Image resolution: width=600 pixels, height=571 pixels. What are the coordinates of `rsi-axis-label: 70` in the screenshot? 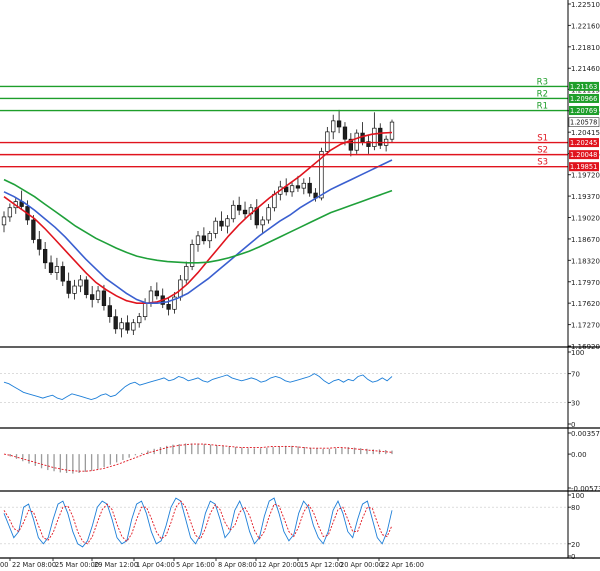 It's located at (575, 375).